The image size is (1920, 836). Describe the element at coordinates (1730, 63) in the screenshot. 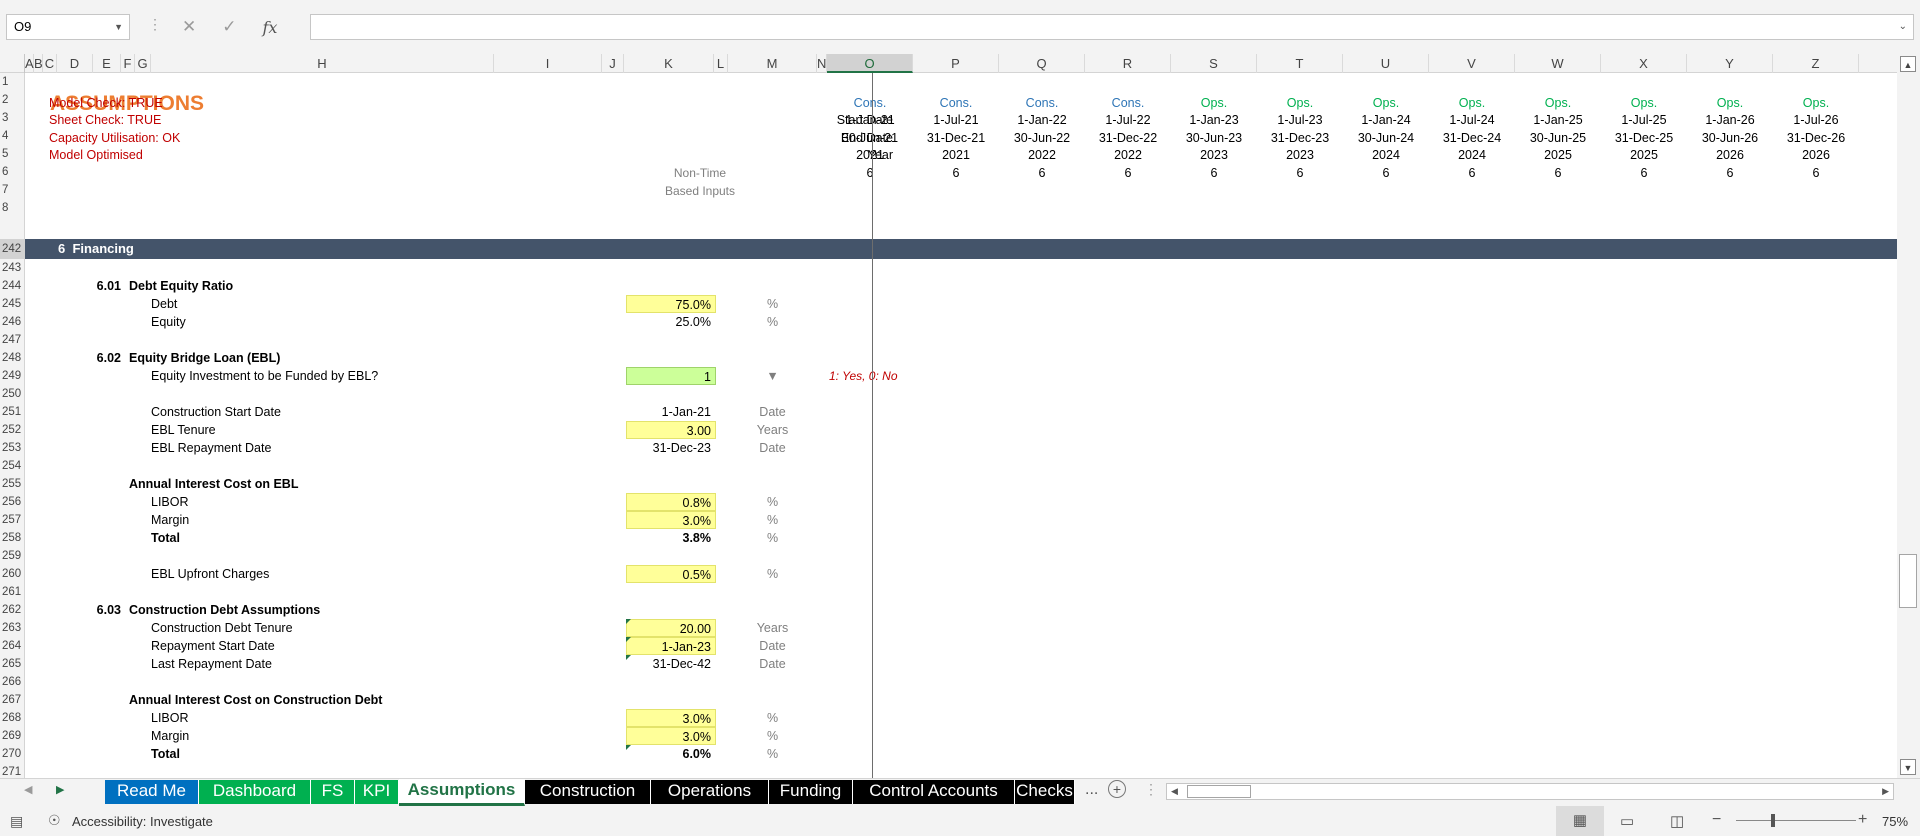

I see `column-header-y: Y` at that location.